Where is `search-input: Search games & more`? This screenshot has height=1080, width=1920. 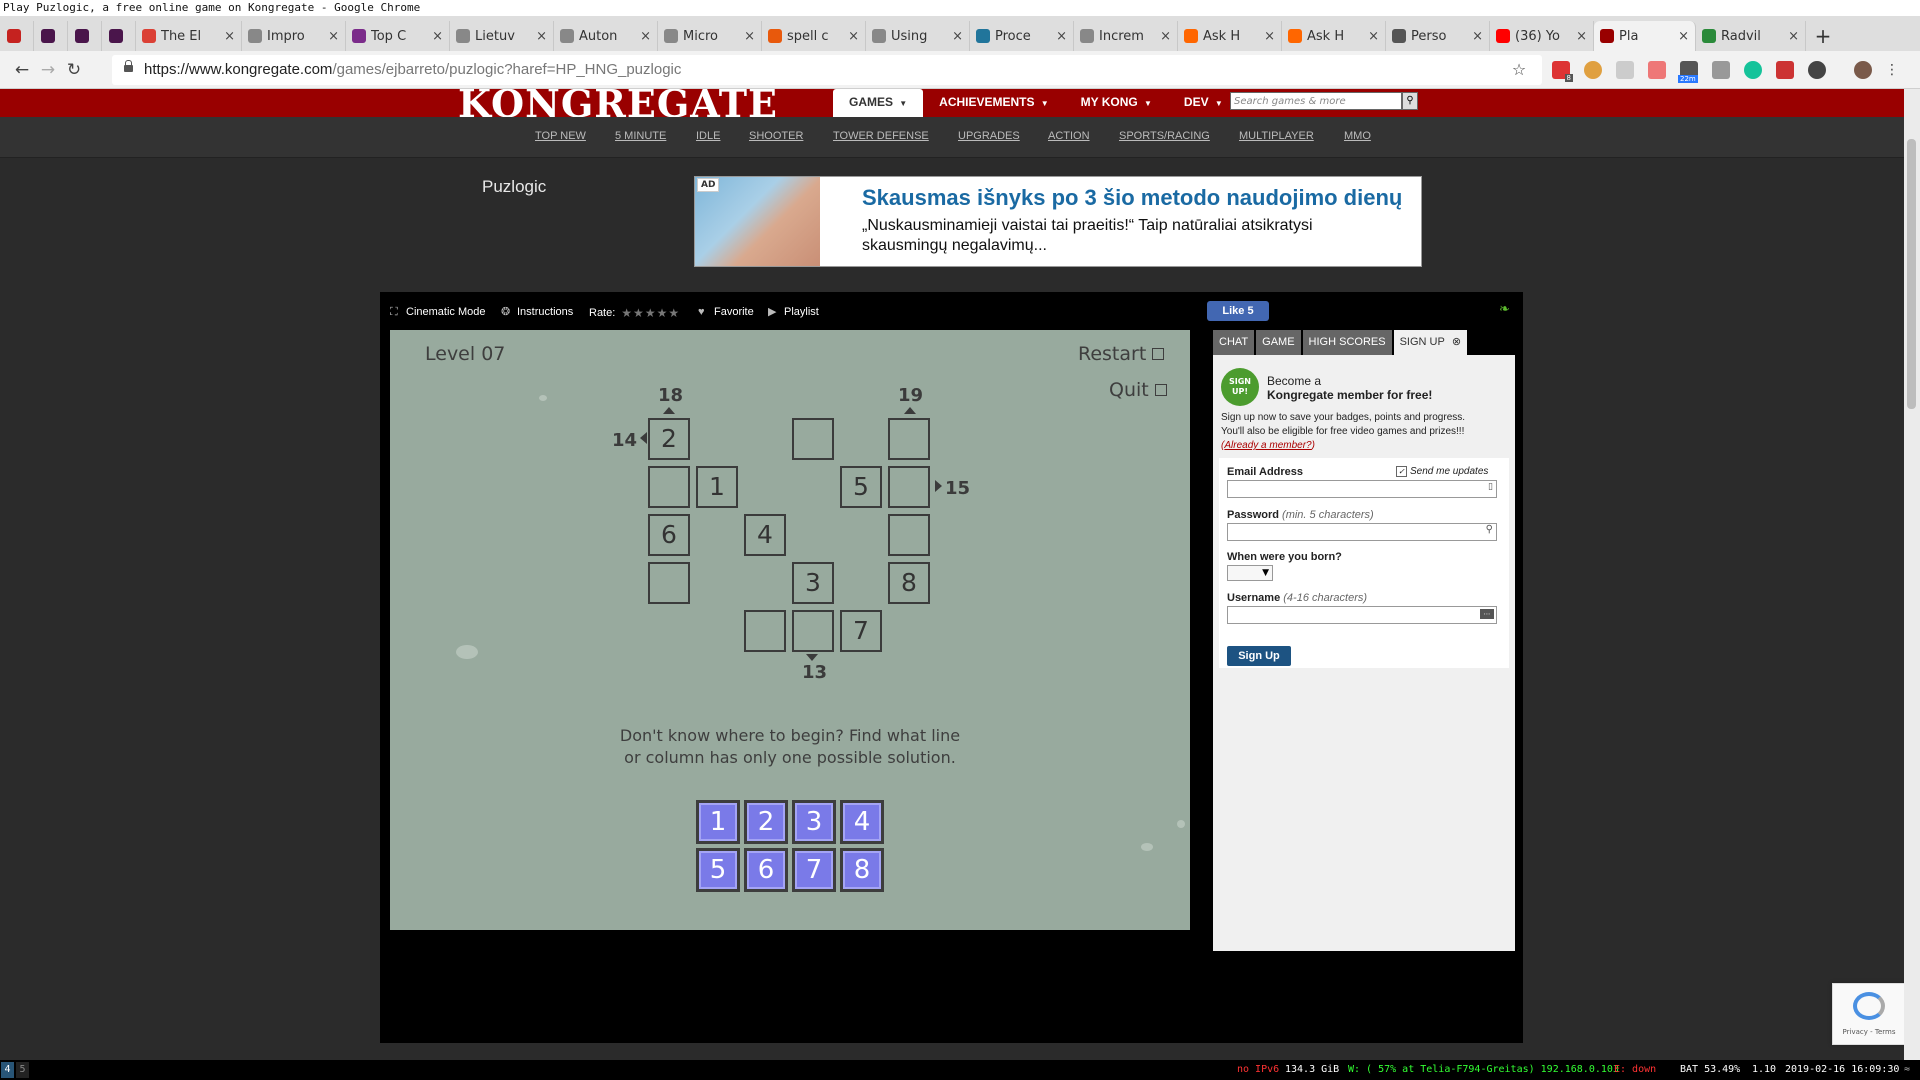
search-input: Search games & more is located at coordinates (1316, 101).